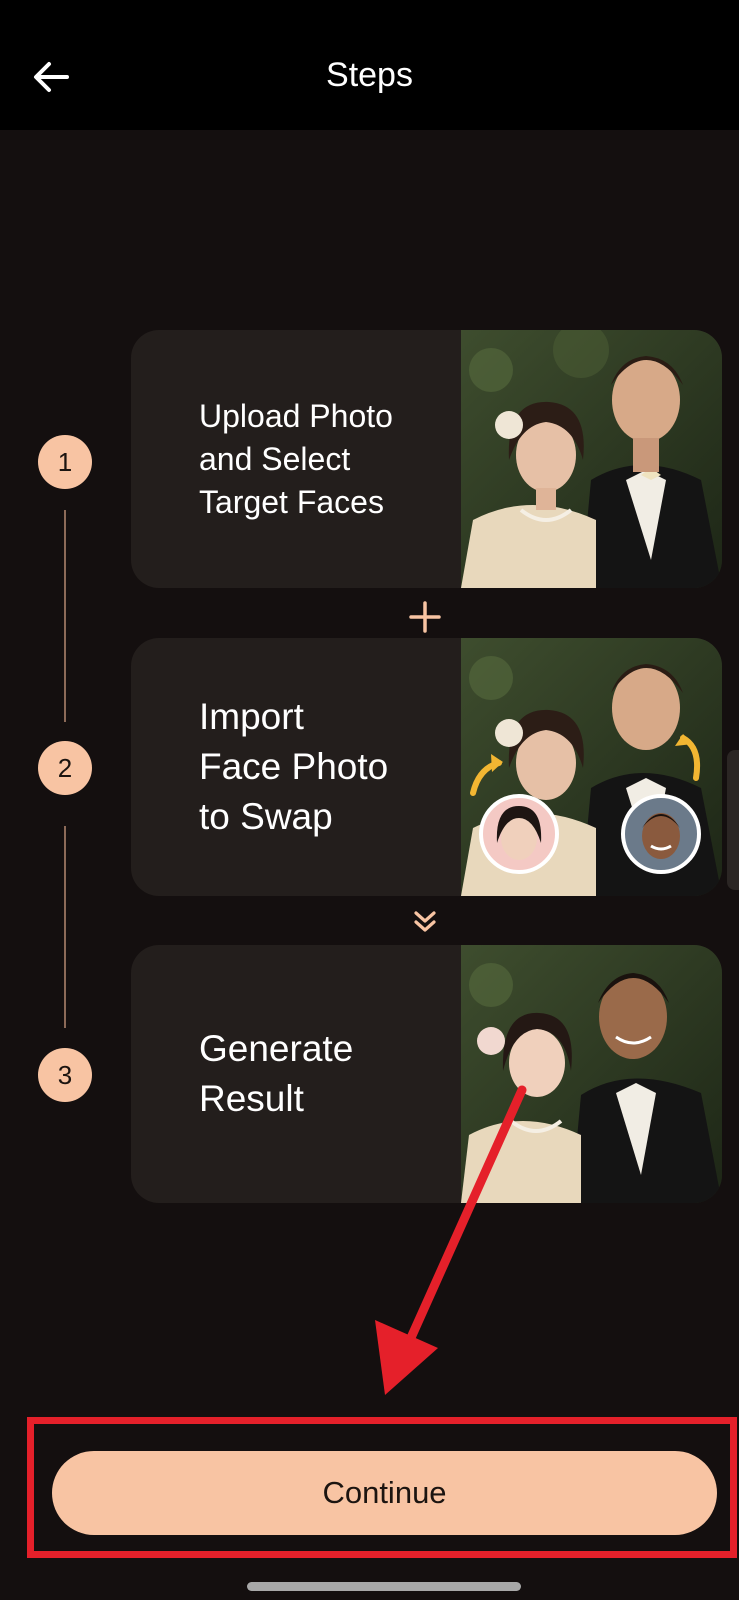  I want to click on app-header: Steps, so click(369, 65).